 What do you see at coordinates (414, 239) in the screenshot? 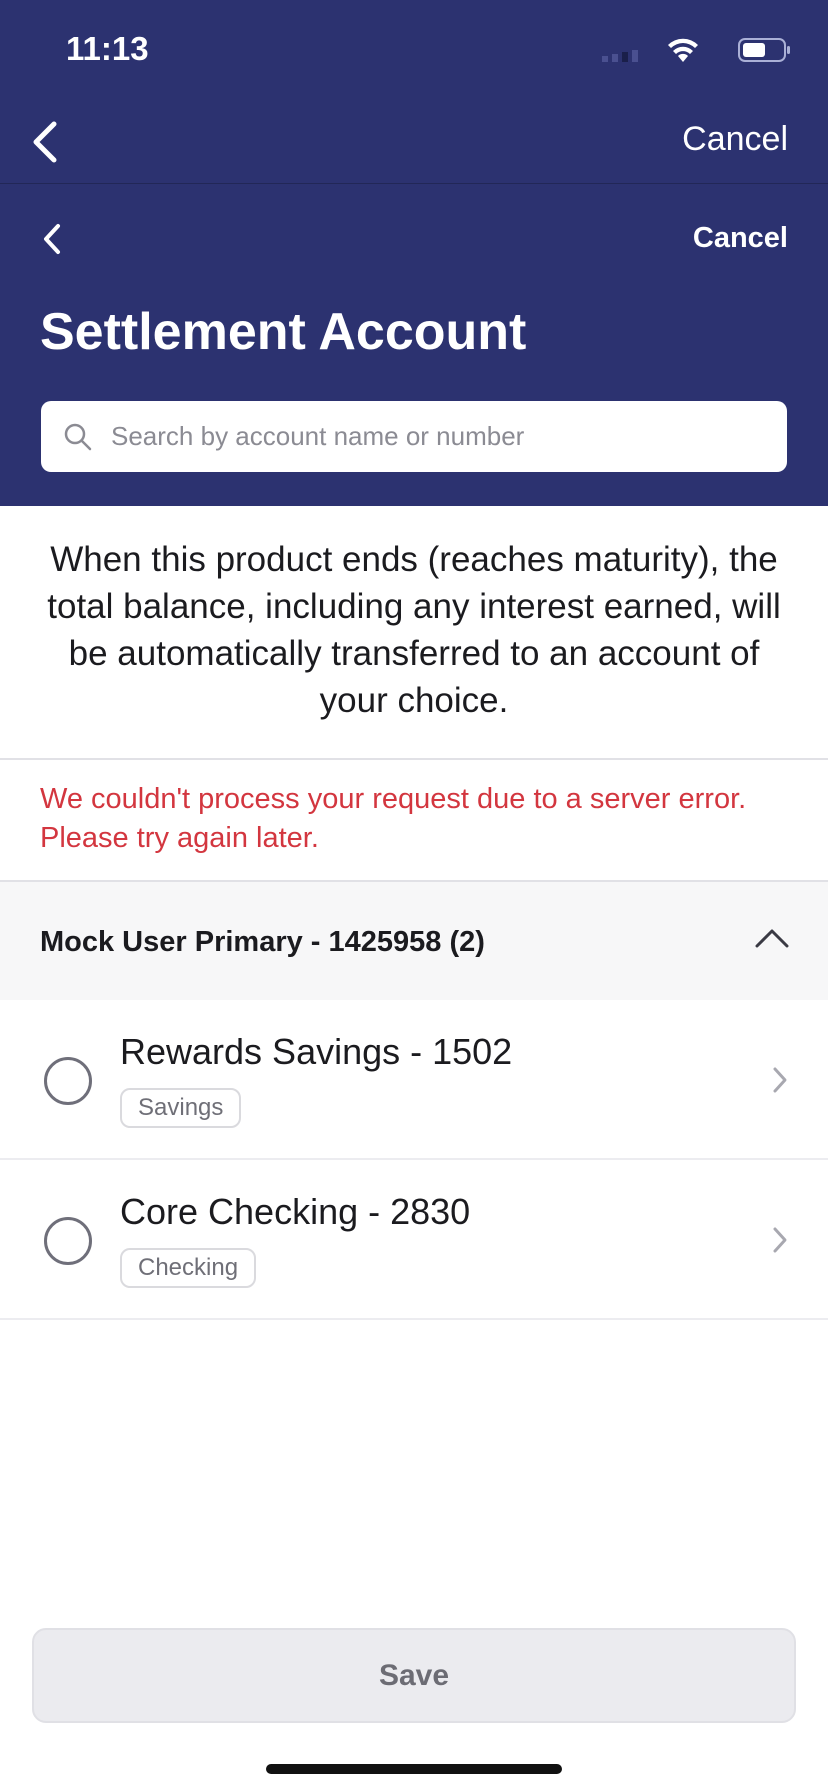
I see `inner-nav-bar: Cancel` at bounding box center [414, 239].